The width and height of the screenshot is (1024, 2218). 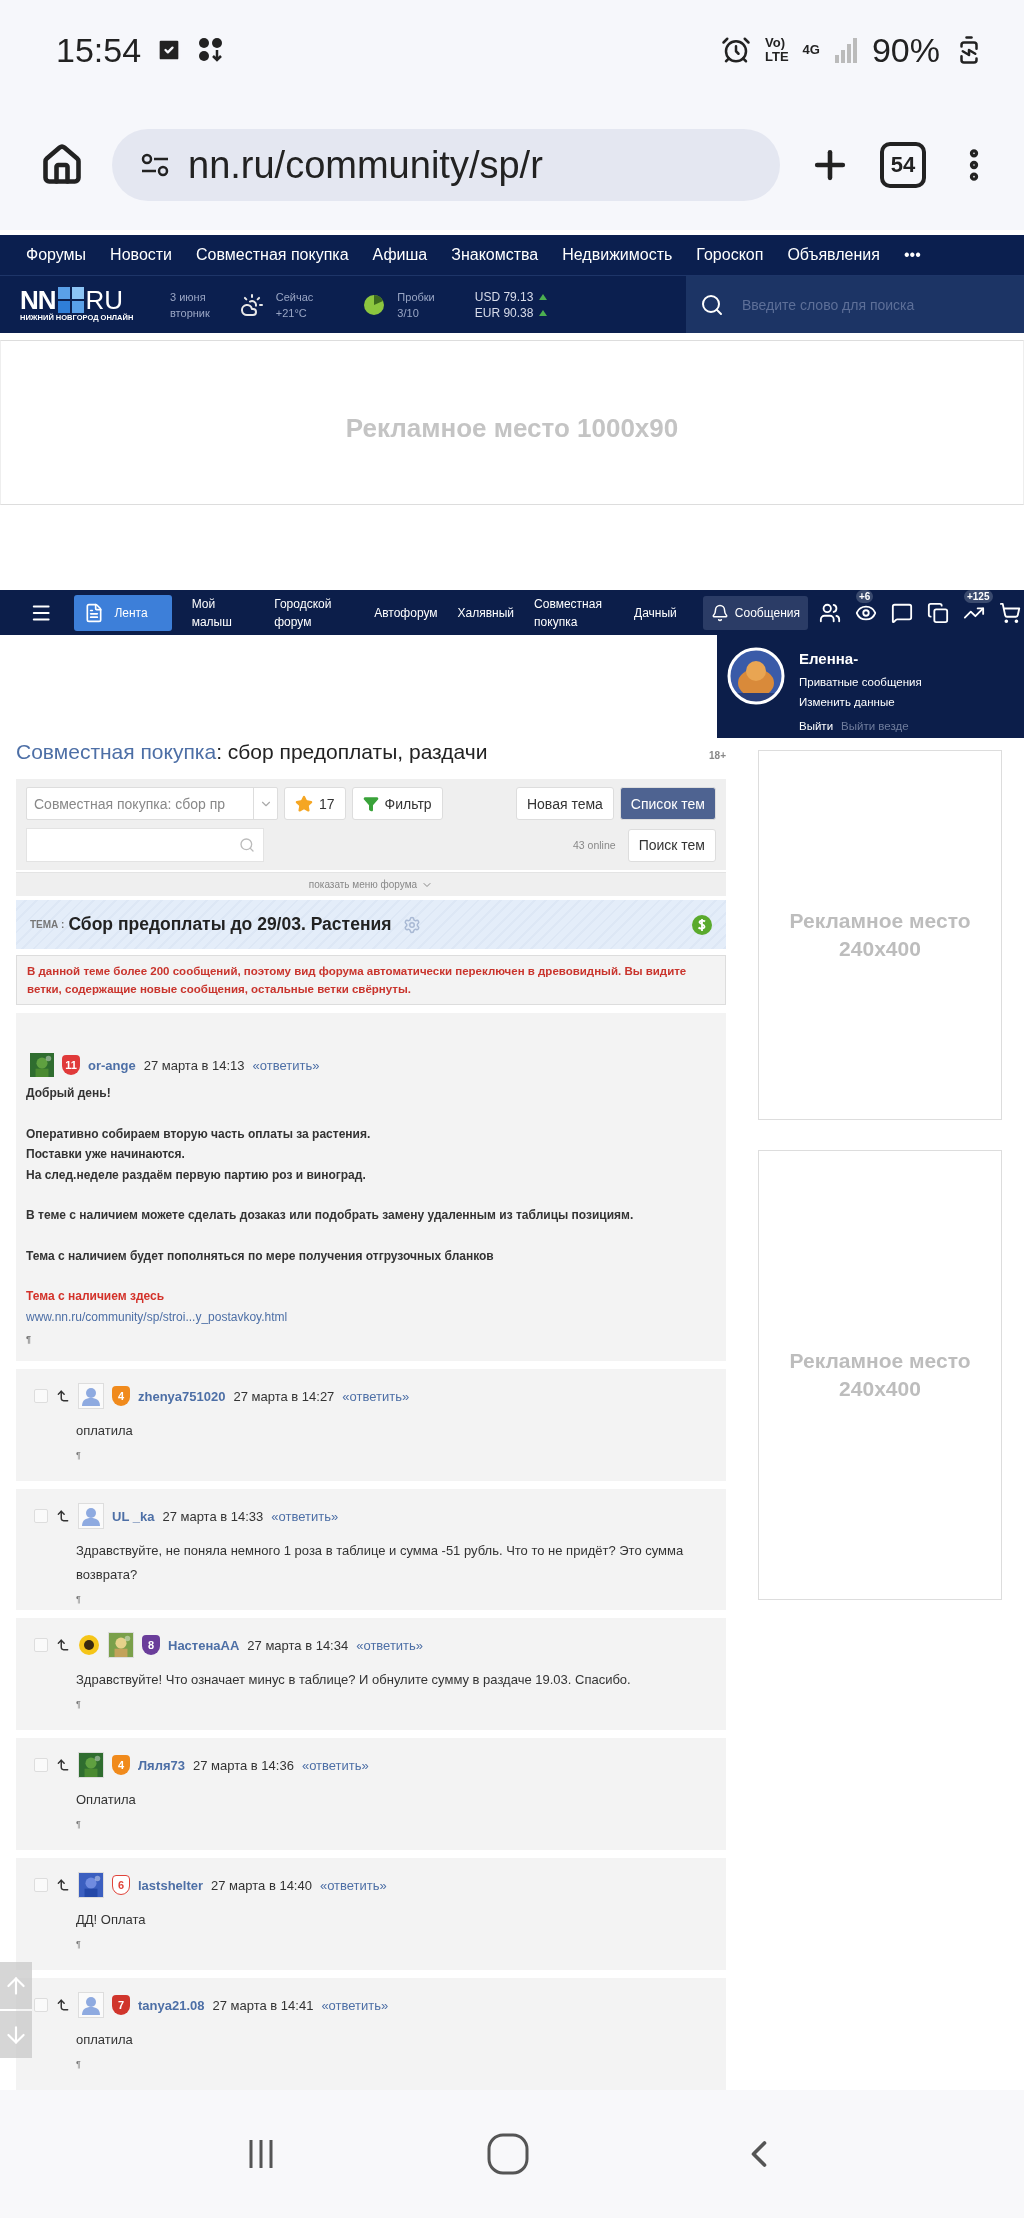 I want to click on comment-date: 27 марта в 14:33, so click(x=213, y=1516).